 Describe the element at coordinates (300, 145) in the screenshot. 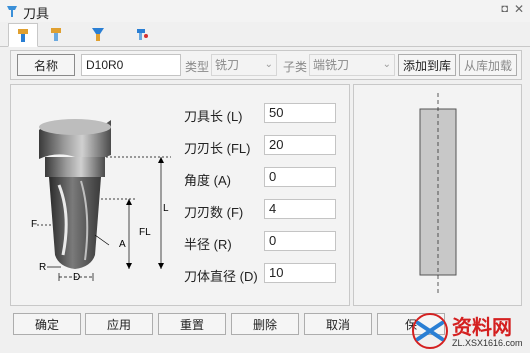

I see `flute-length-input: 20` at that location.